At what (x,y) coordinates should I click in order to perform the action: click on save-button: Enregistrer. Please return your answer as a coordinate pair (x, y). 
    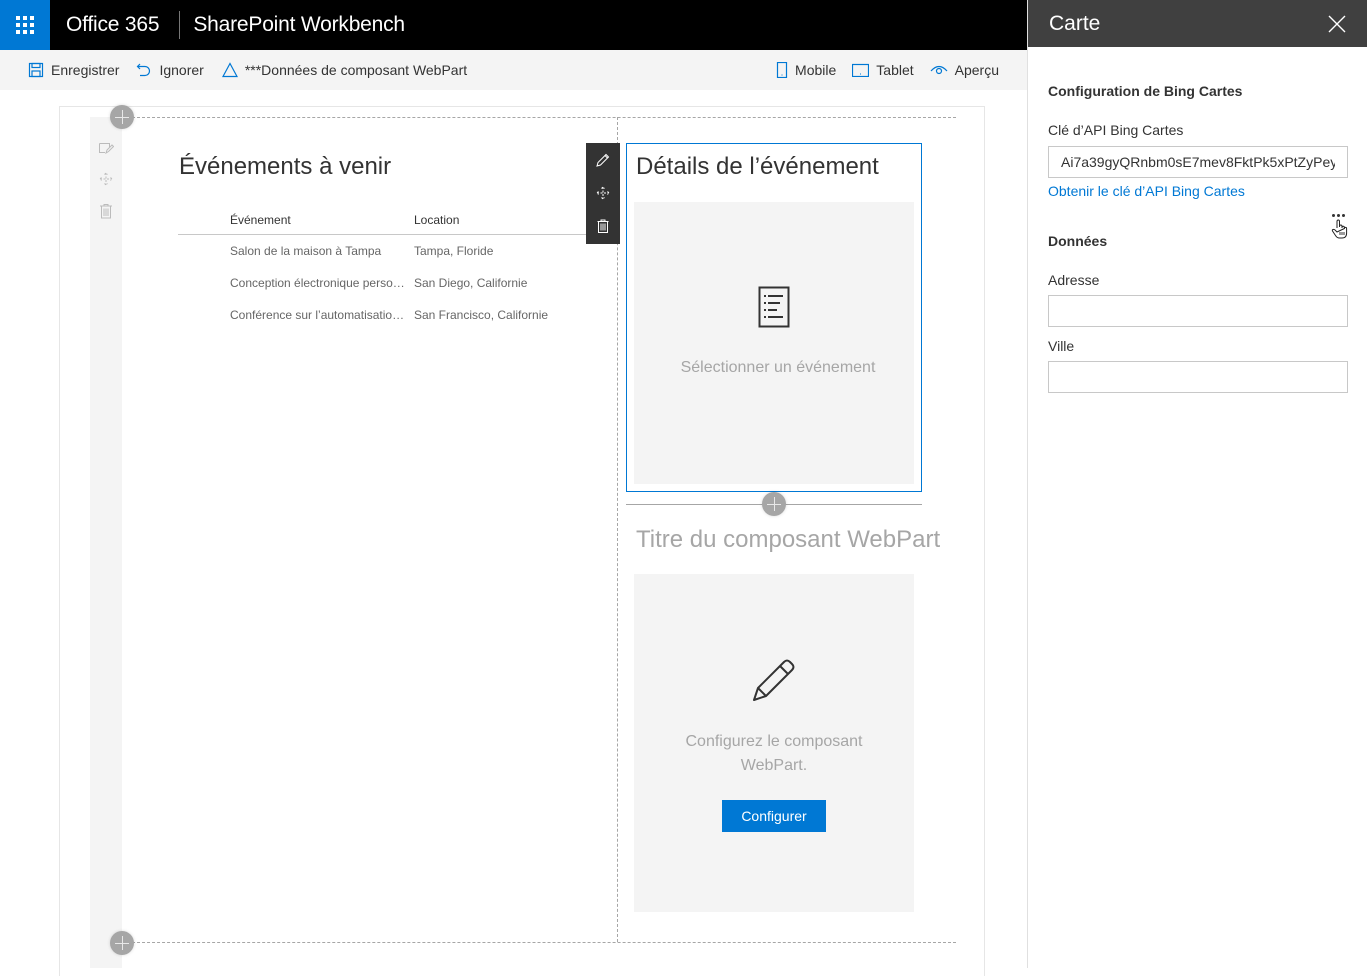
    Looking at the image, I should click on (73, 70).